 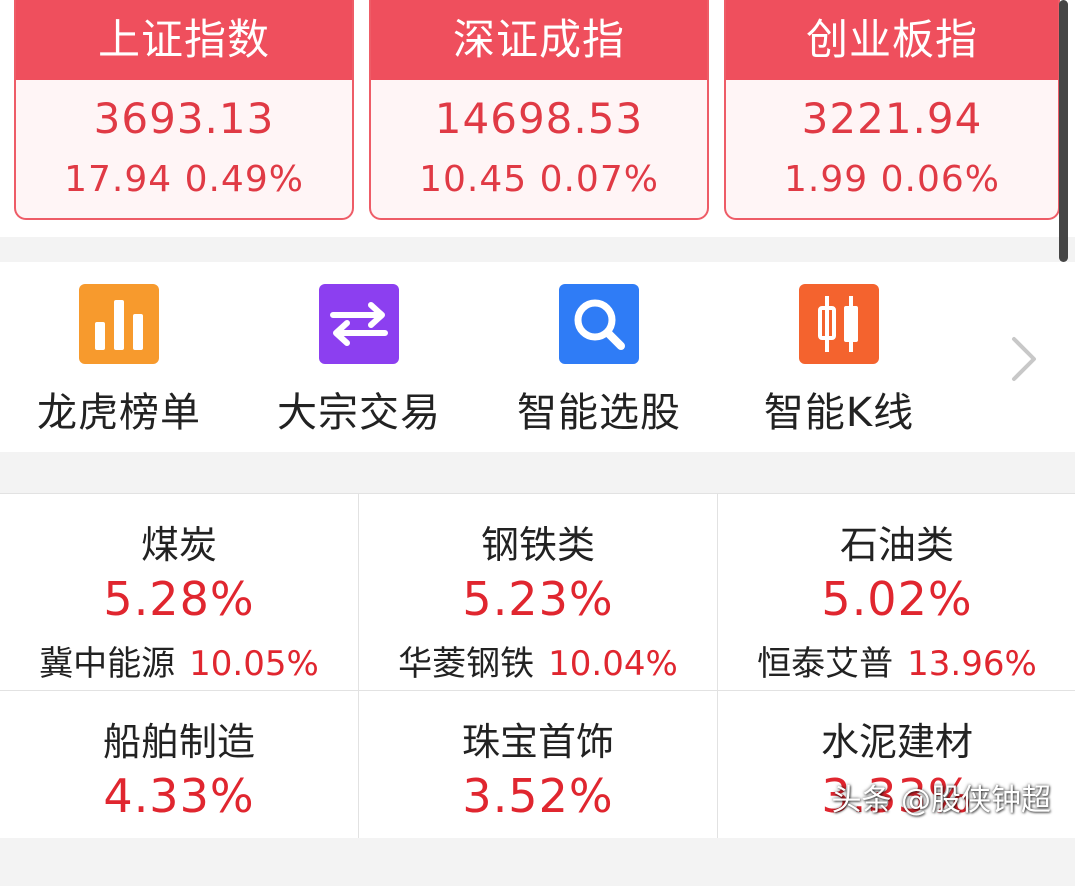 I want to click on sector-name: 水泥建材, so click(x=896, y=742).